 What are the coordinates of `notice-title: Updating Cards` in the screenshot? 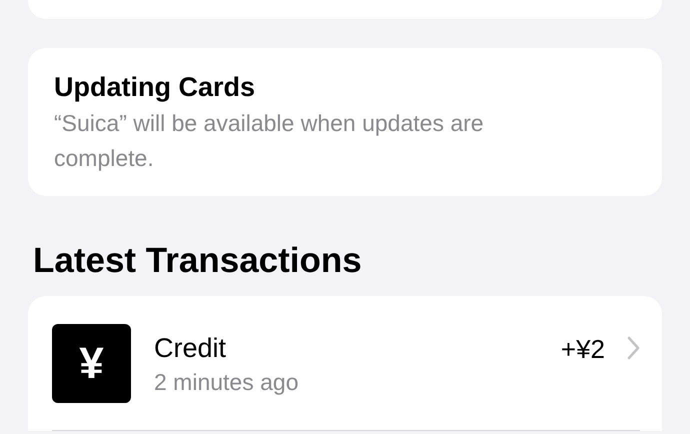 It's located at (155, 87).